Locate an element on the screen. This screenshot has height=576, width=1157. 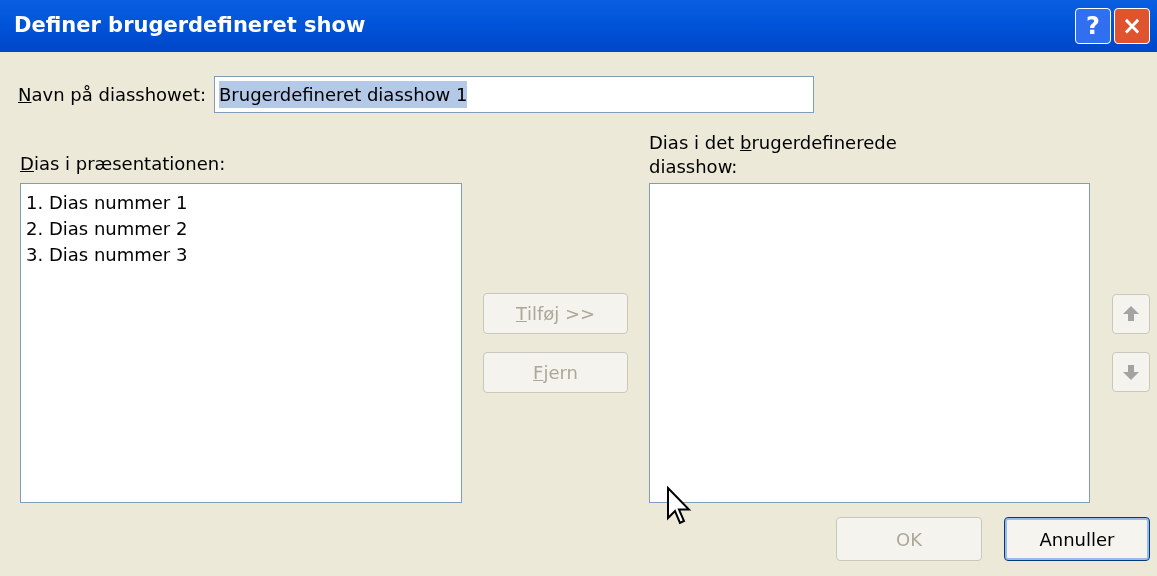
cancel-button: Annuller is located at coordinates (1077, 539).